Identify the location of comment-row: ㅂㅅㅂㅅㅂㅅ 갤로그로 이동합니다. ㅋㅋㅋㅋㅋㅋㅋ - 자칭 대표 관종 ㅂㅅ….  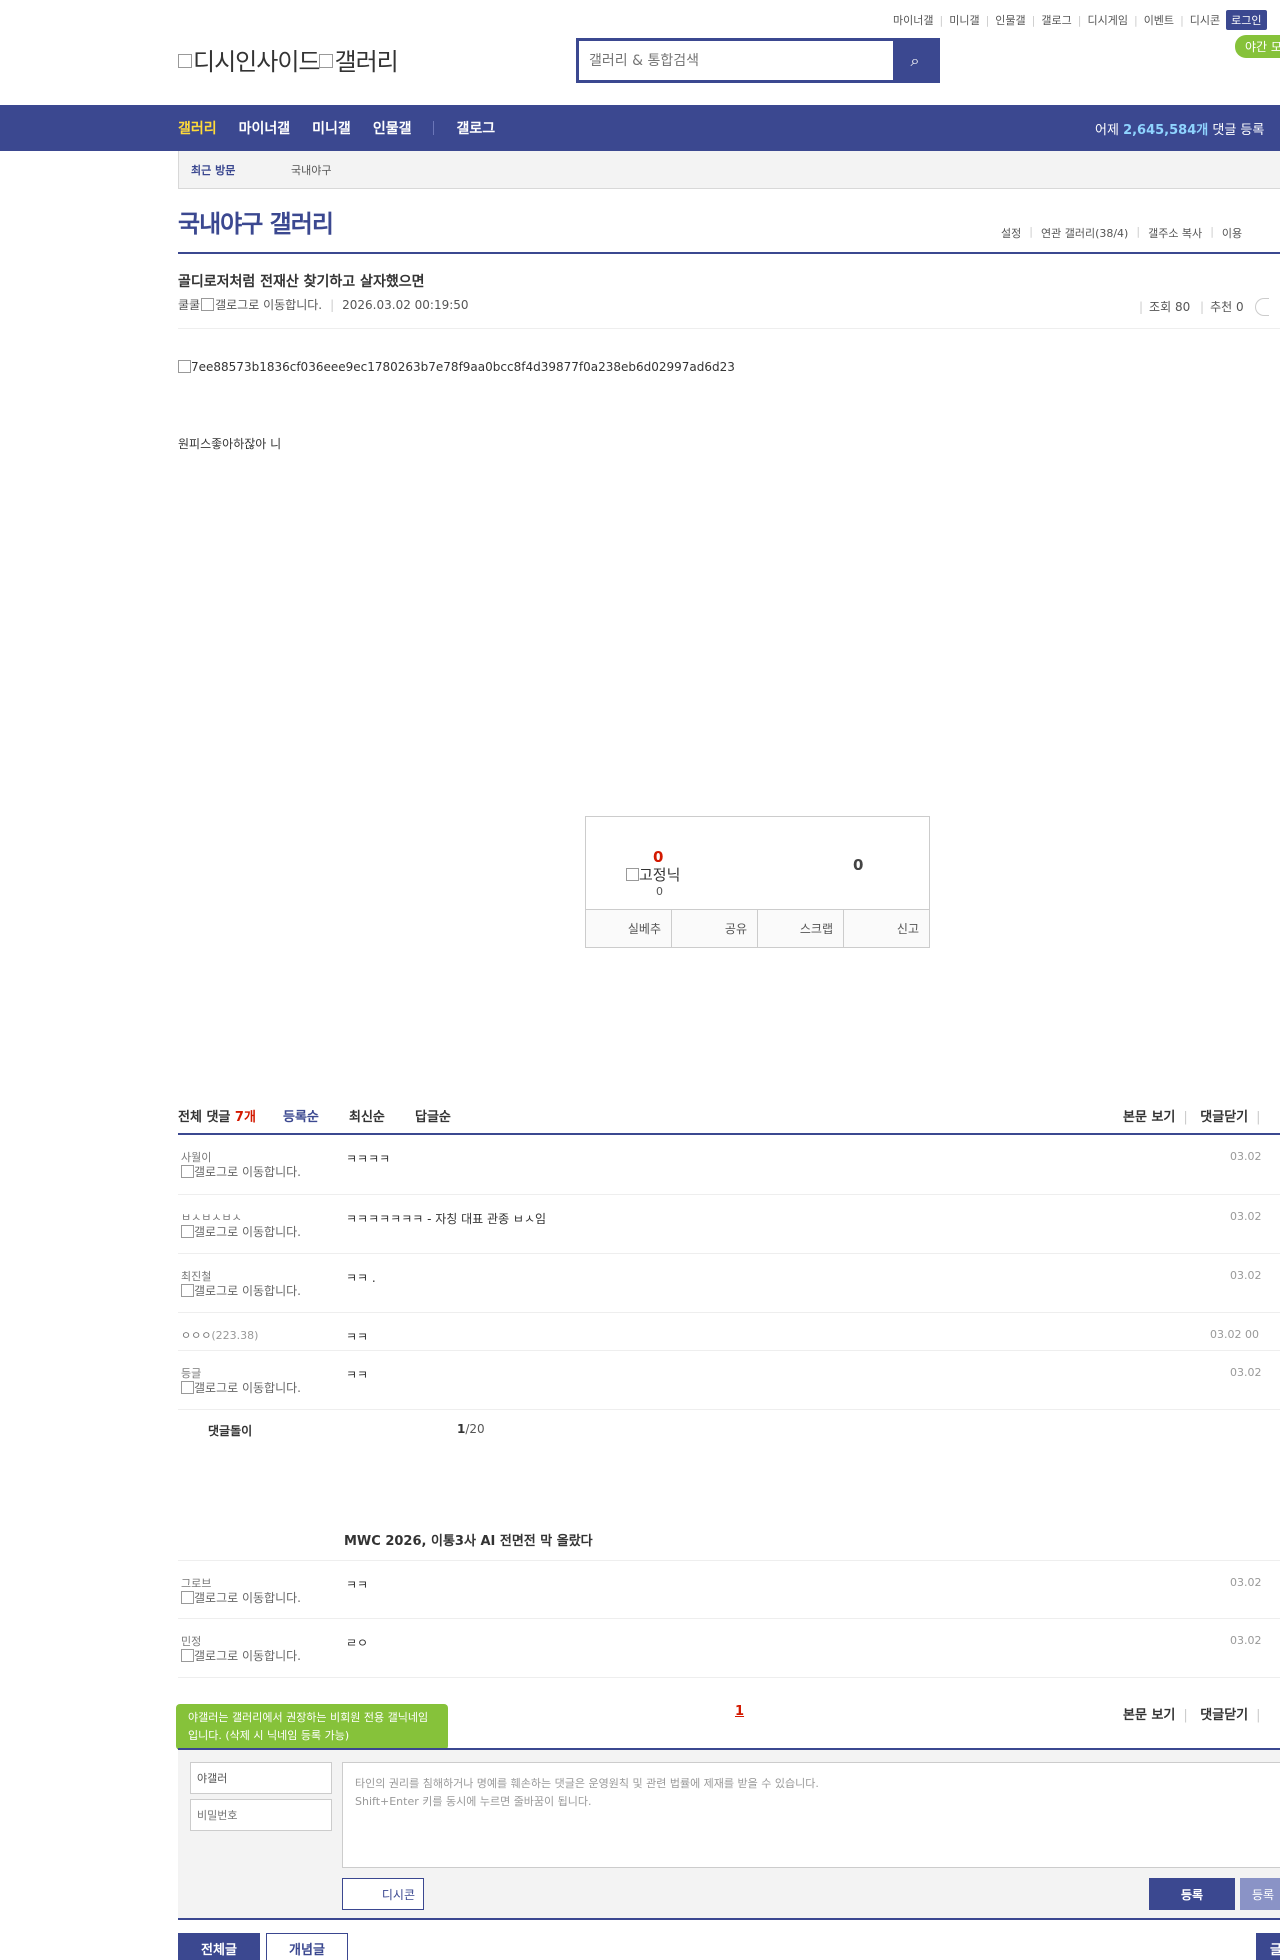
(729, 1224).